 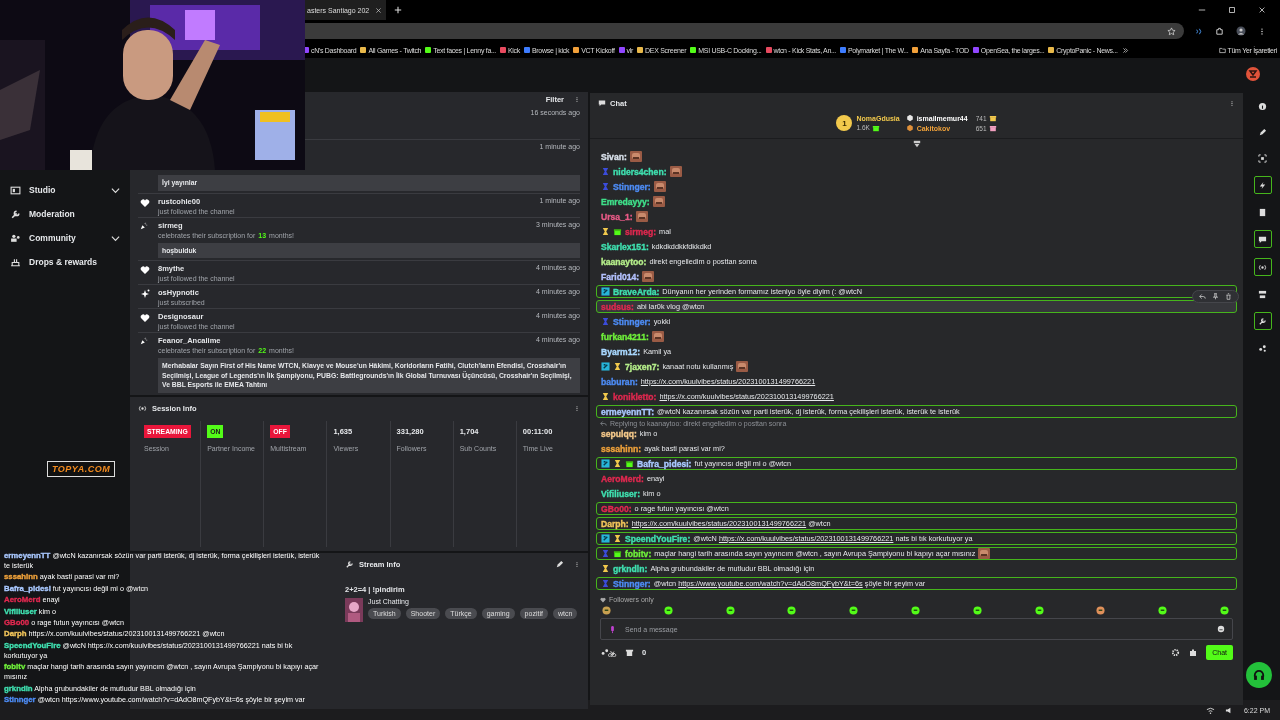 I want to click on chat-username: Emredayyy:, so click(x=625, y=201).